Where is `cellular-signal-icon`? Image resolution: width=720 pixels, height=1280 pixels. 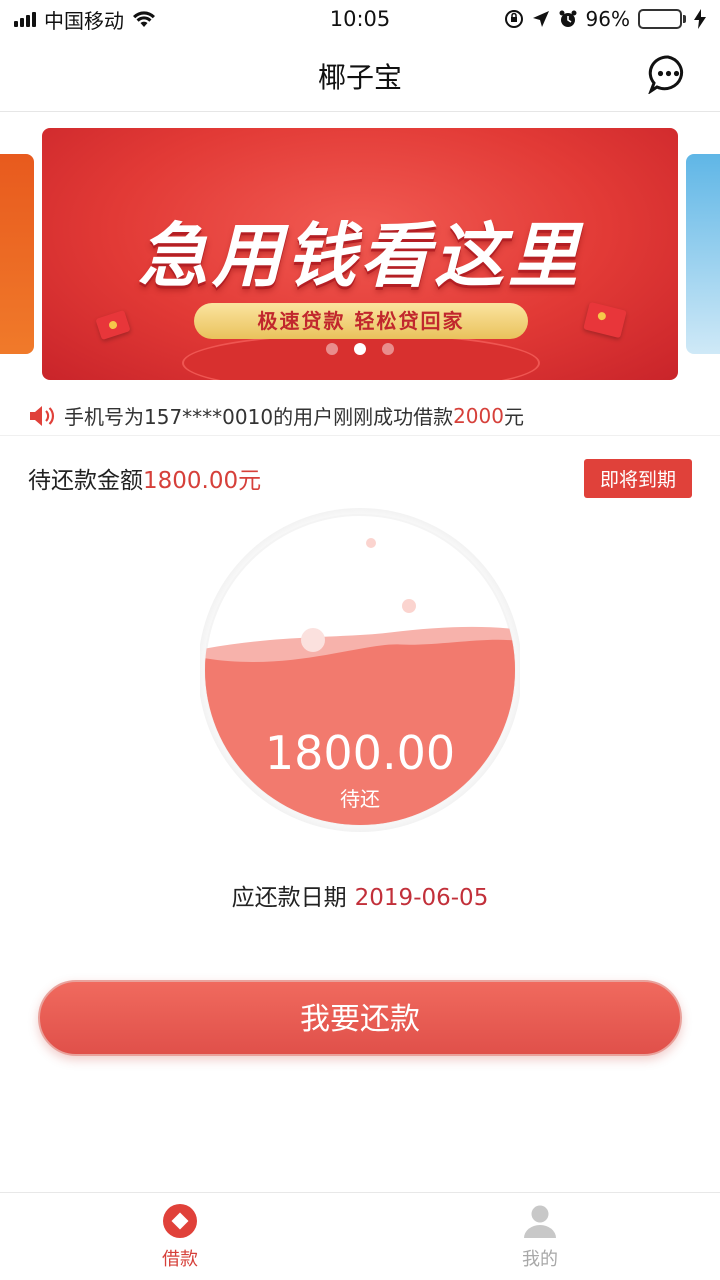
cellular-signal-icon is located at coordinates (25, 19).